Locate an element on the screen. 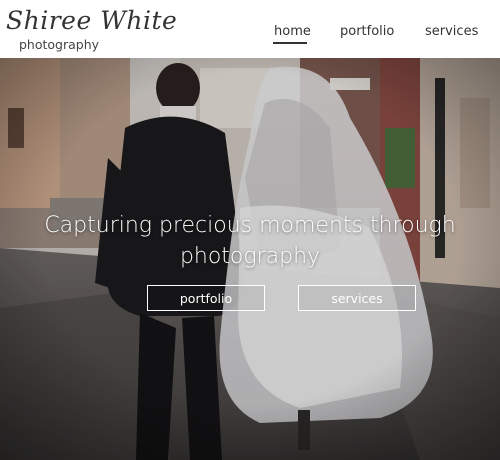 Image resolution: width=500 pixels, height=460 pixels. nav-active-indicator is located at coordinates (290, 43).